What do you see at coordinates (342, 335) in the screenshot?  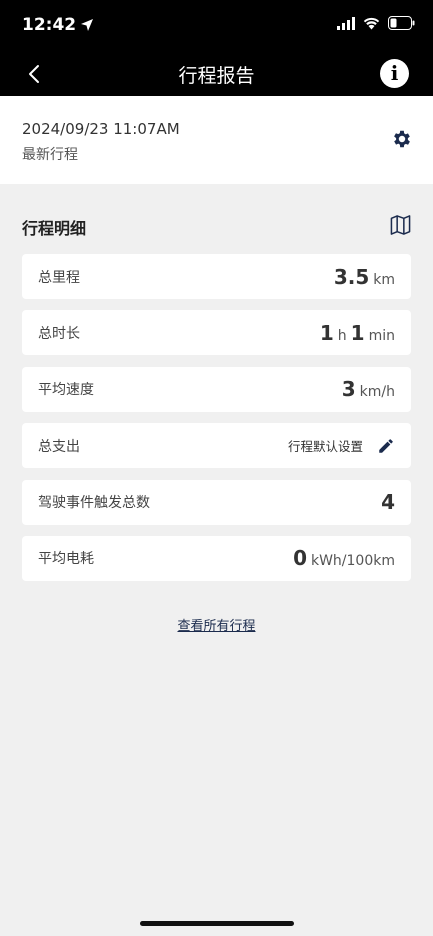 I see `hours-unit: h` at bounding box center [342, 335].